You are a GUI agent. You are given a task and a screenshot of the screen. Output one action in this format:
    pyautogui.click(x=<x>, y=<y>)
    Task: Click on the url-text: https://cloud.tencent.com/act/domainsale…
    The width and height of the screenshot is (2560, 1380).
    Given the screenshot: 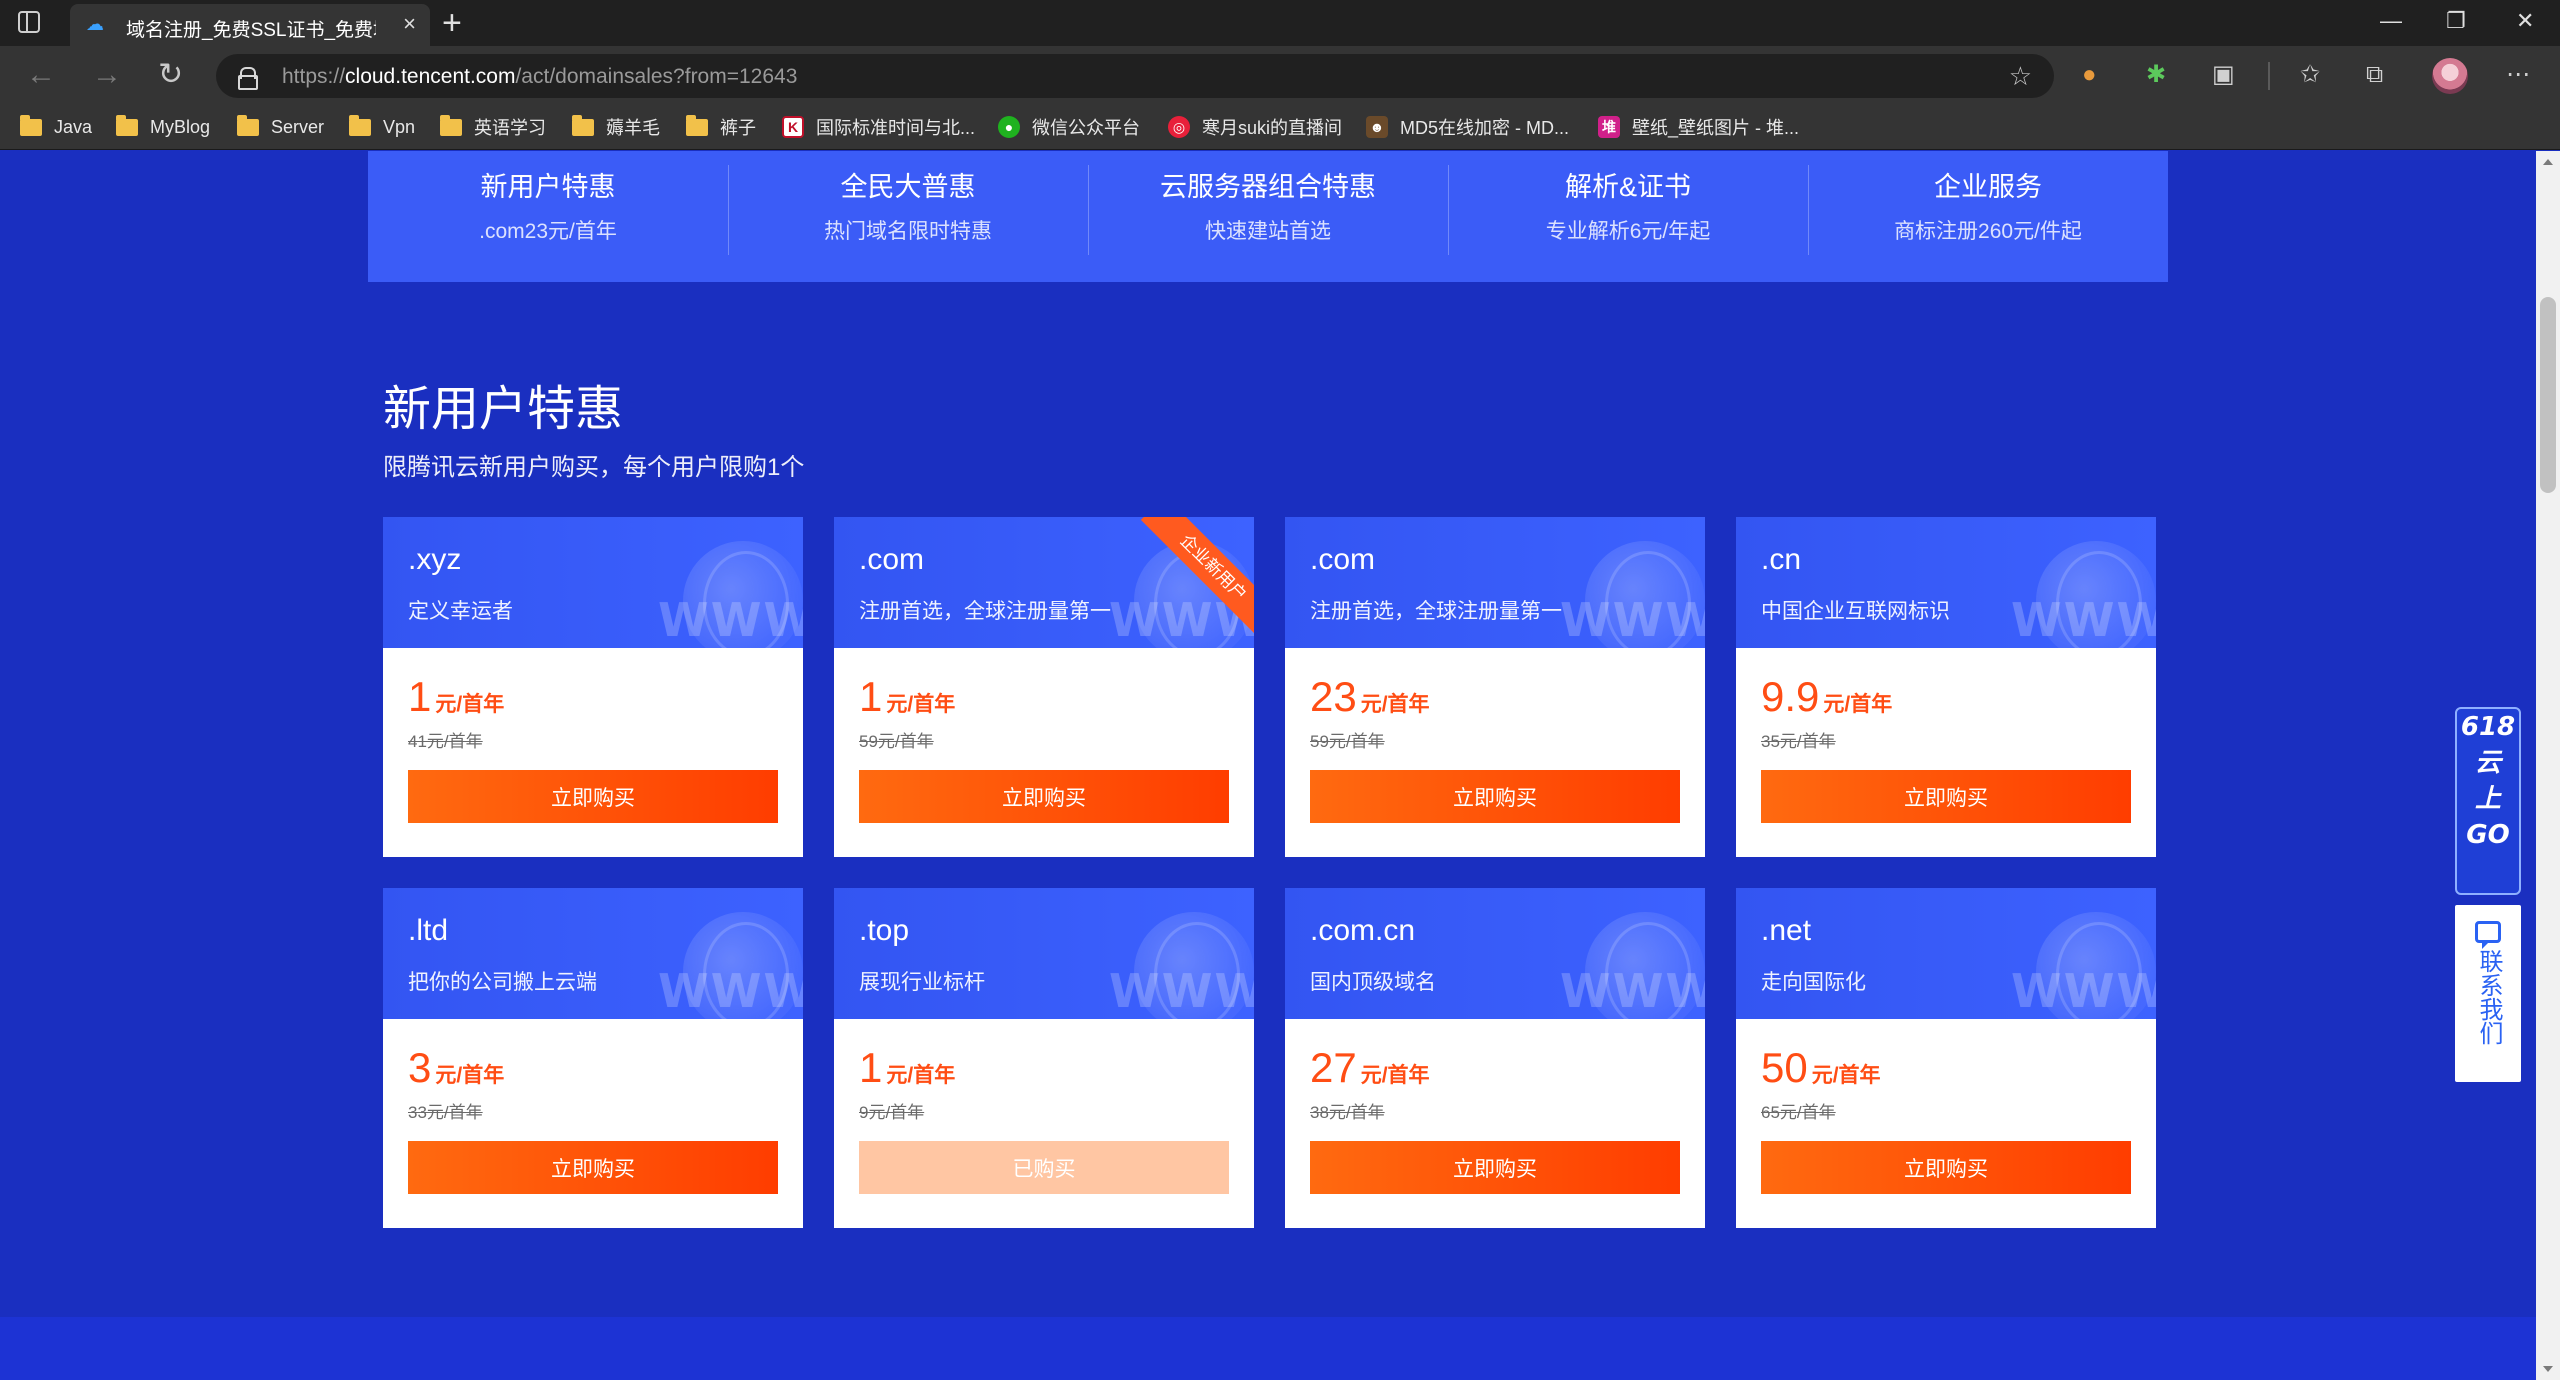 What is the action you would take?
    pyautogui.click(x=539, y=77)
    